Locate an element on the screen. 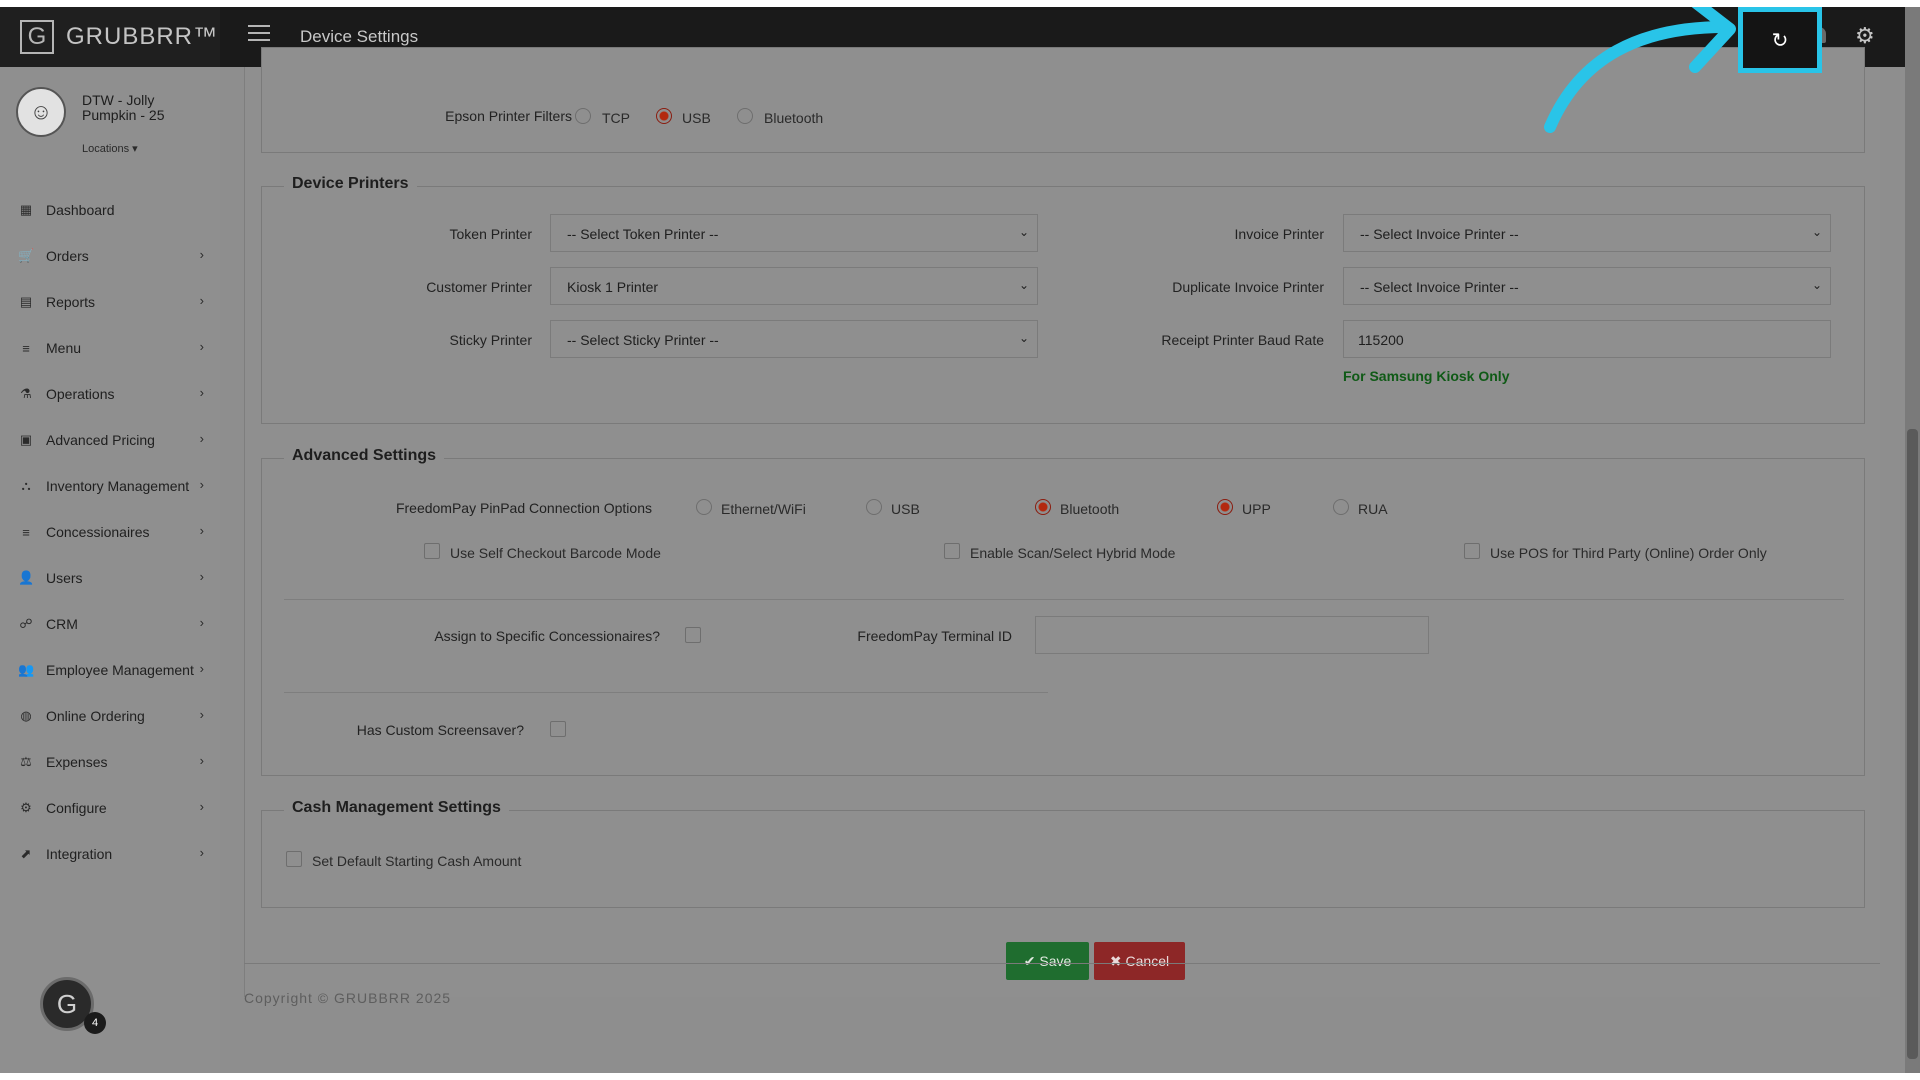 The height and width of the screenshot is (1080, 1920). sidebar-item-configure: ⚙ Configure › is located at coordinates (110, 808).